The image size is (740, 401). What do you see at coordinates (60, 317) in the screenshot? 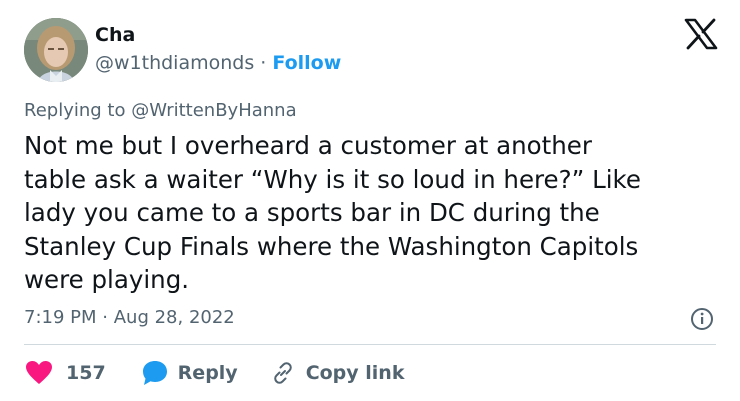
I see `tweet-time: 7:19 PM` at bounding box center [60, 317].